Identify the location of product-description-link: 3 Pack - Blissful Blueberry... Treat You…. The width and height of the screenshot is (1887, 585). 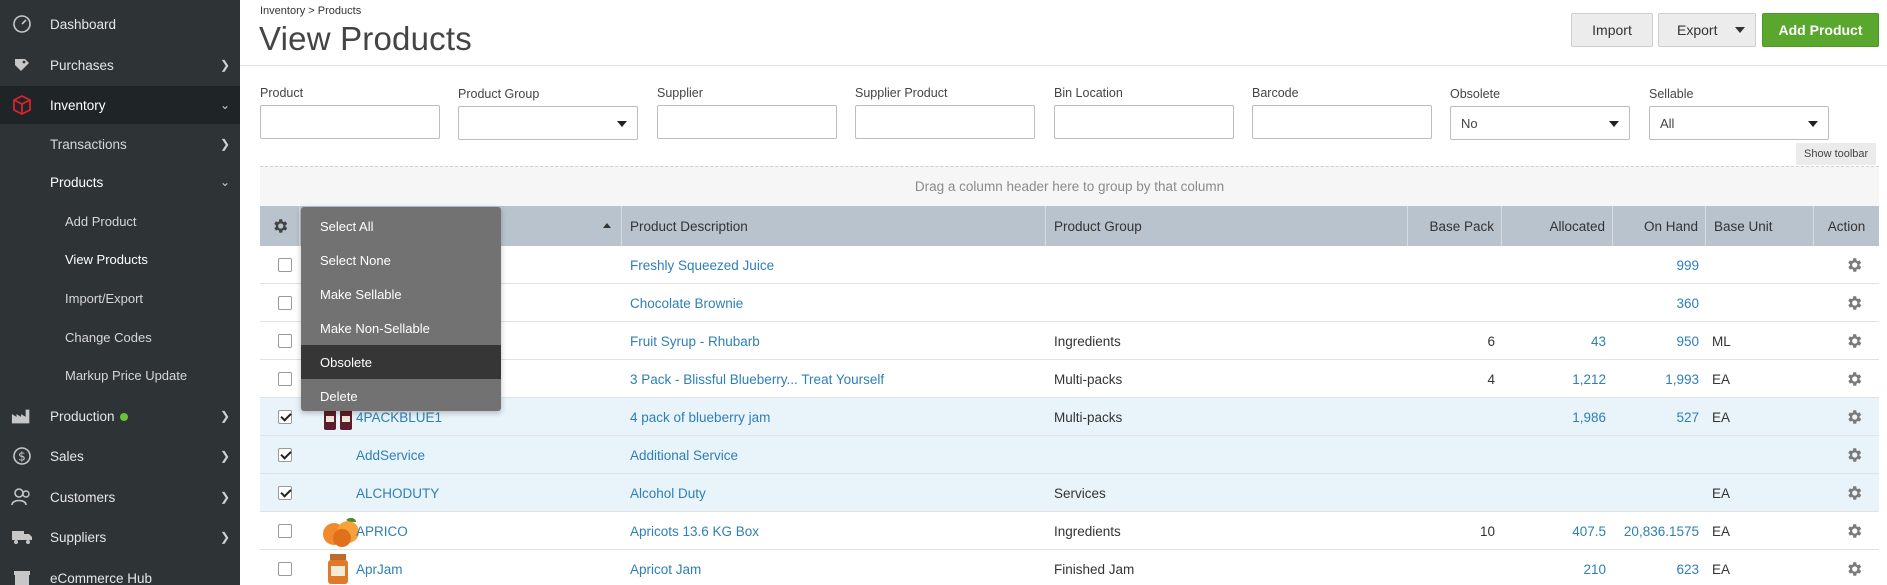
(757, 379).